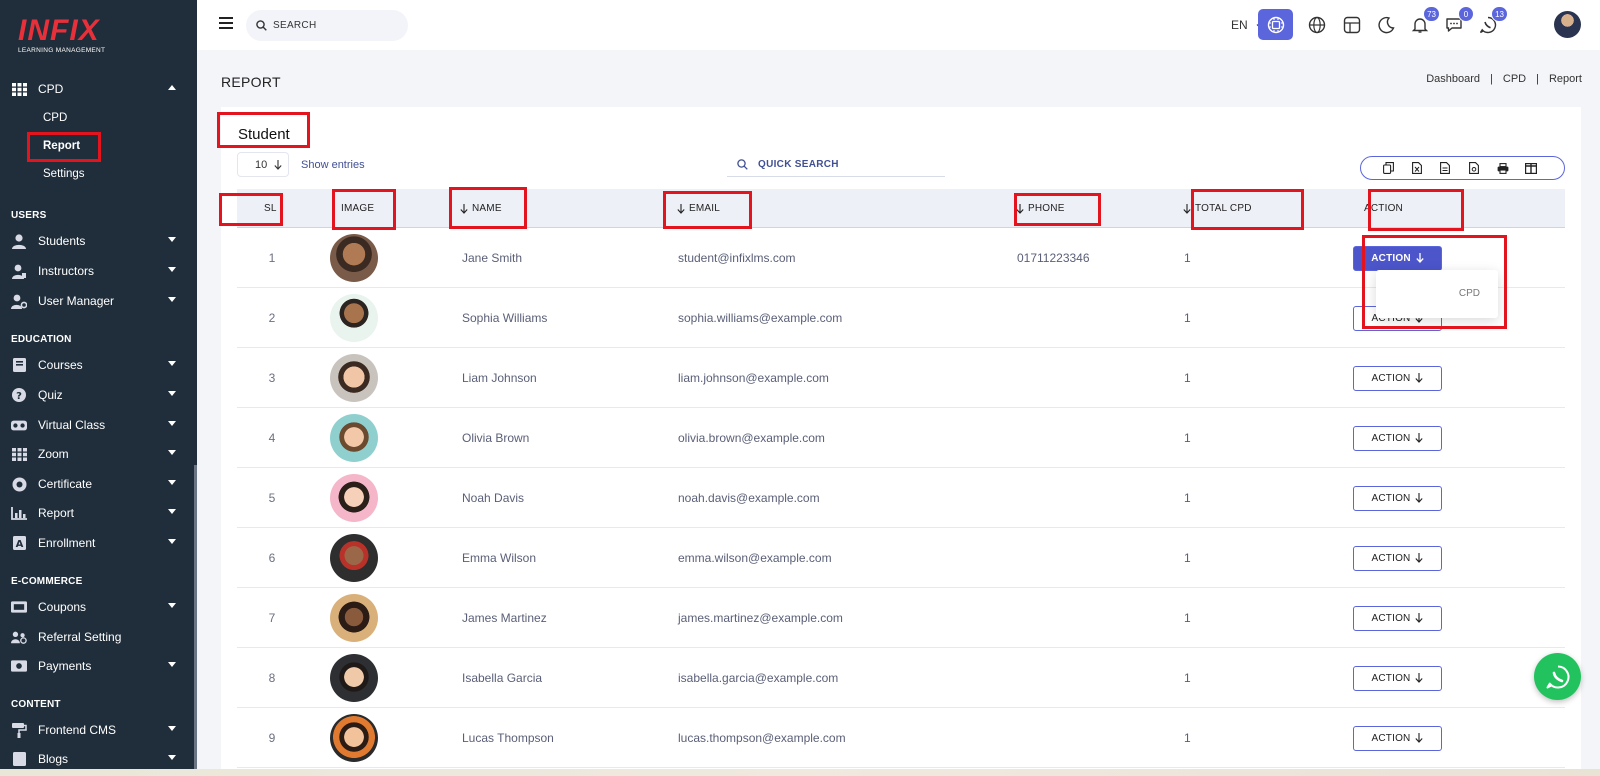  What do you see at coordinates (333, 25) in the screenshot?
I see `search-input` at bounding box center [333, 25].